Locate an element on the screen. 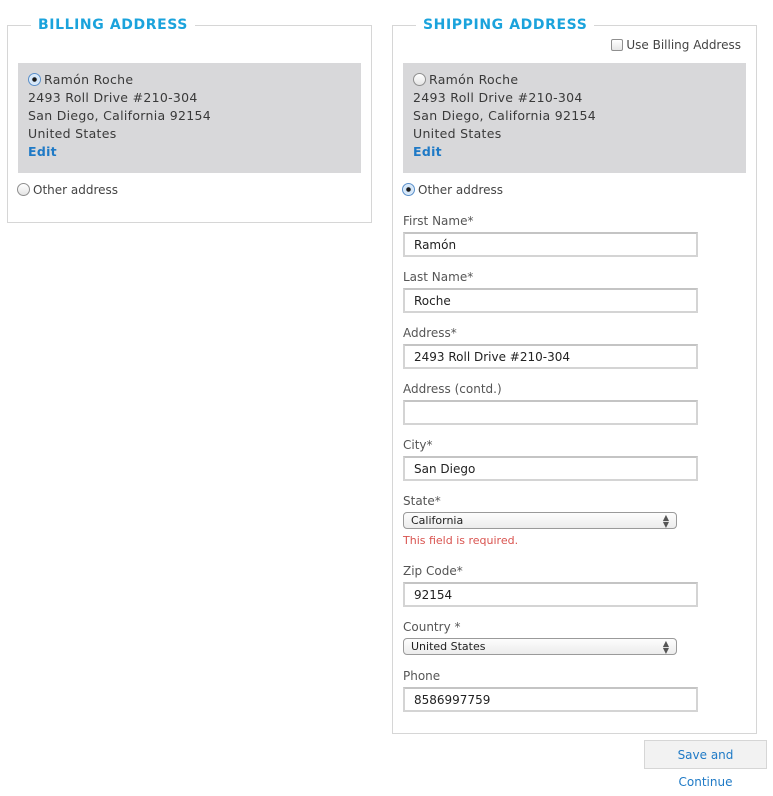 This screenshot has width=773, height=796. address-label: Address* is located at coordinates (430, 333).